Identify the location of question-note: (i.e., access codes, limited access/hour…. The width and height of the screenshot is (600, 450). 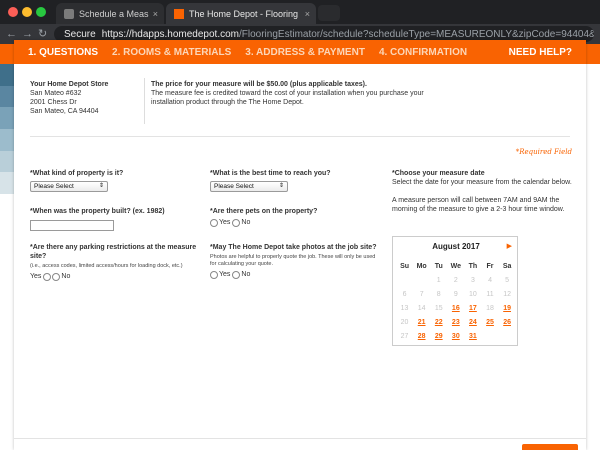
(106, 266).